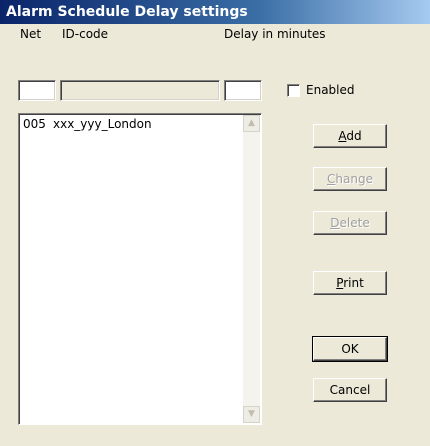 The width and height of the screenshot is (430, 446). Describe the element at coordinates (251, 123) in the screenshot. I see `scroll-up-icon: ▲` at that location.